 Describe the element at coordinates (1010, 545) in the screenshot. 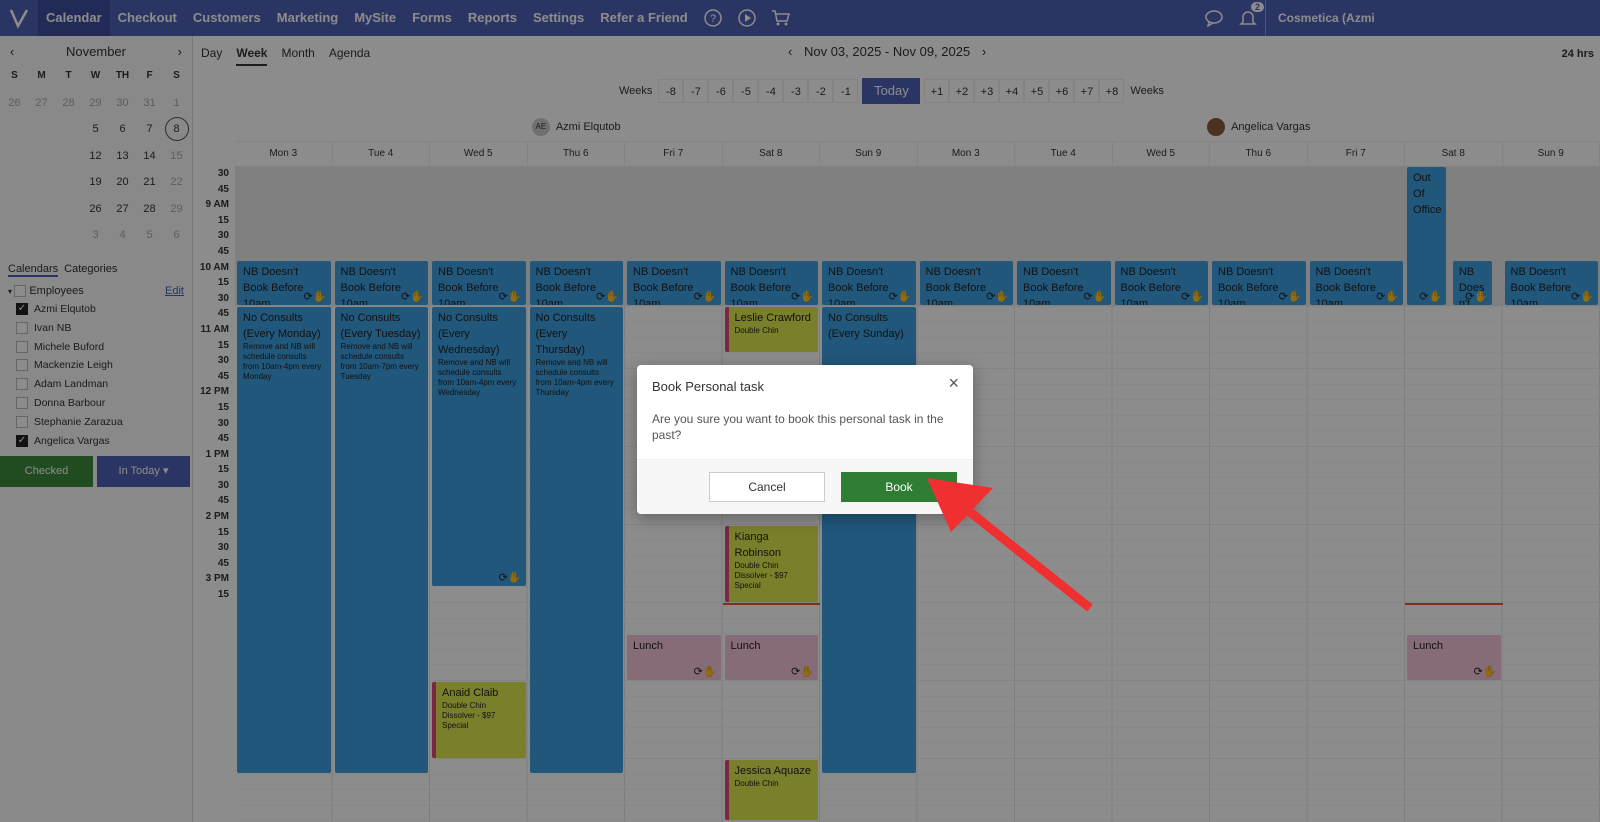

I see `red-arrow-annotation` at that location.